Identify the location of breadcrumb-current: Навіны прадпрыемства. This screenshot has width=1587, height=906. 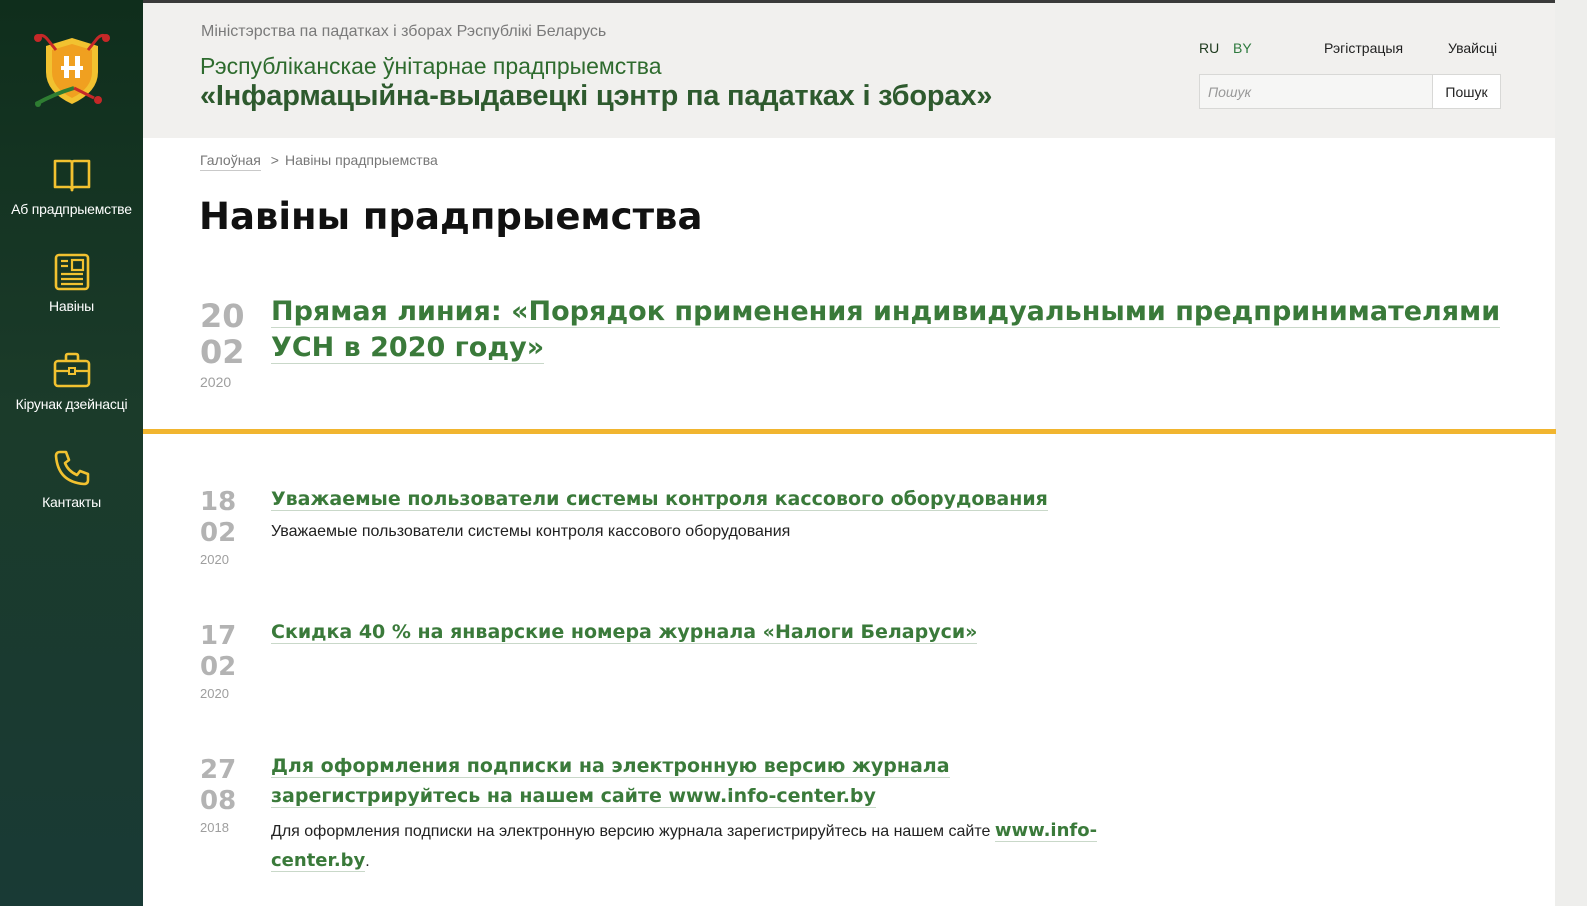
(361, 160).